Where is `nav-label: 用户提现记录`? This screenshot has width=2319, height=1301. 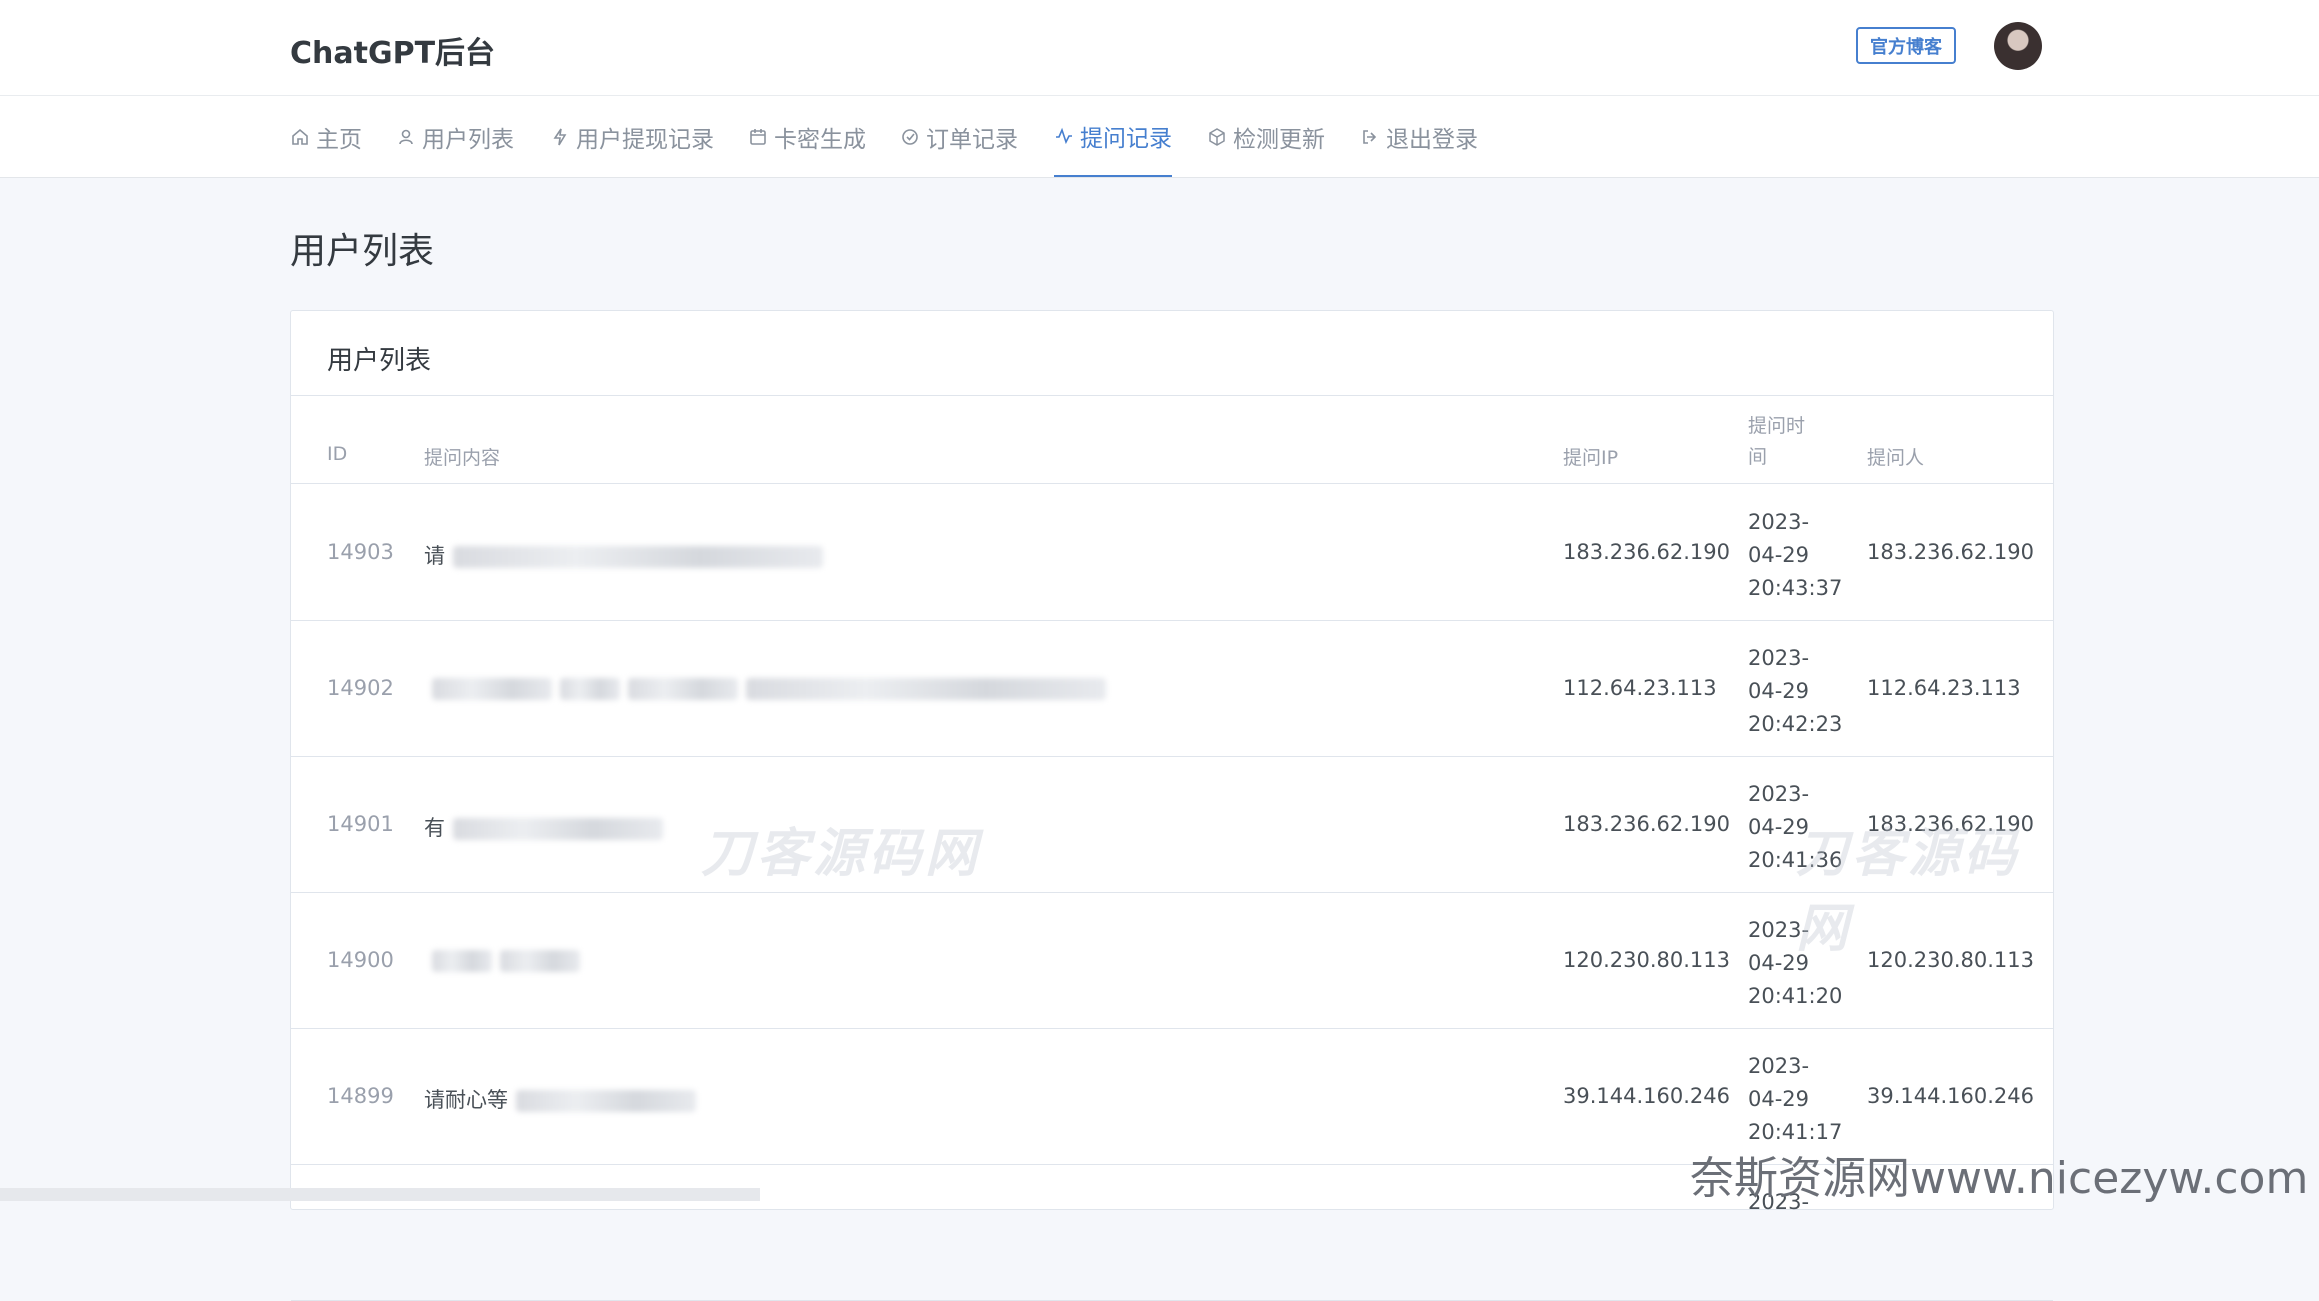
nav-label: 用户提现记录 is located at coordinates (645, 139).